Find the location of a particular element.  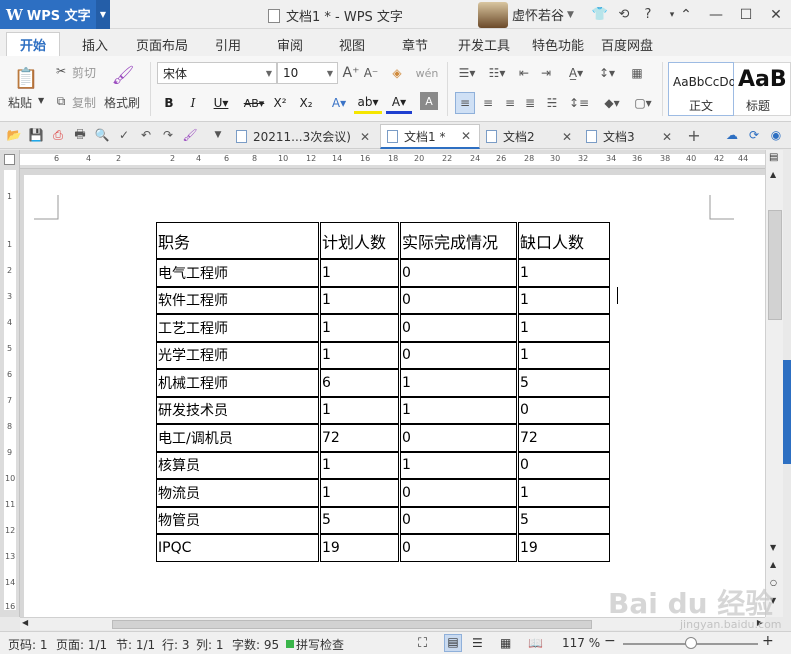

format-painter-icon: 🖌 is located at coordinates (123, 75).